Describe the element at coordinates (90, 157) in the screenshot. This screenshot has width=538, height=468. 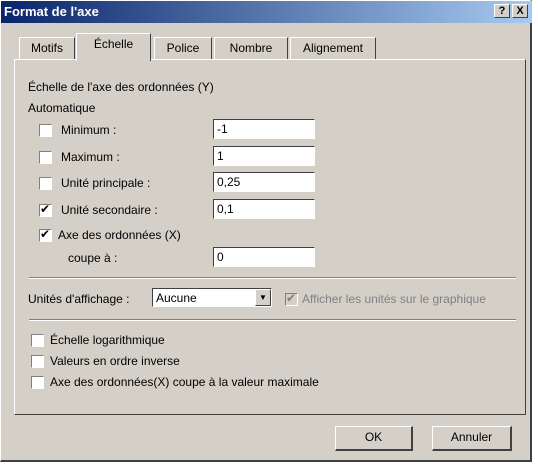
I see `maximum-label: Maximum :` at that location.